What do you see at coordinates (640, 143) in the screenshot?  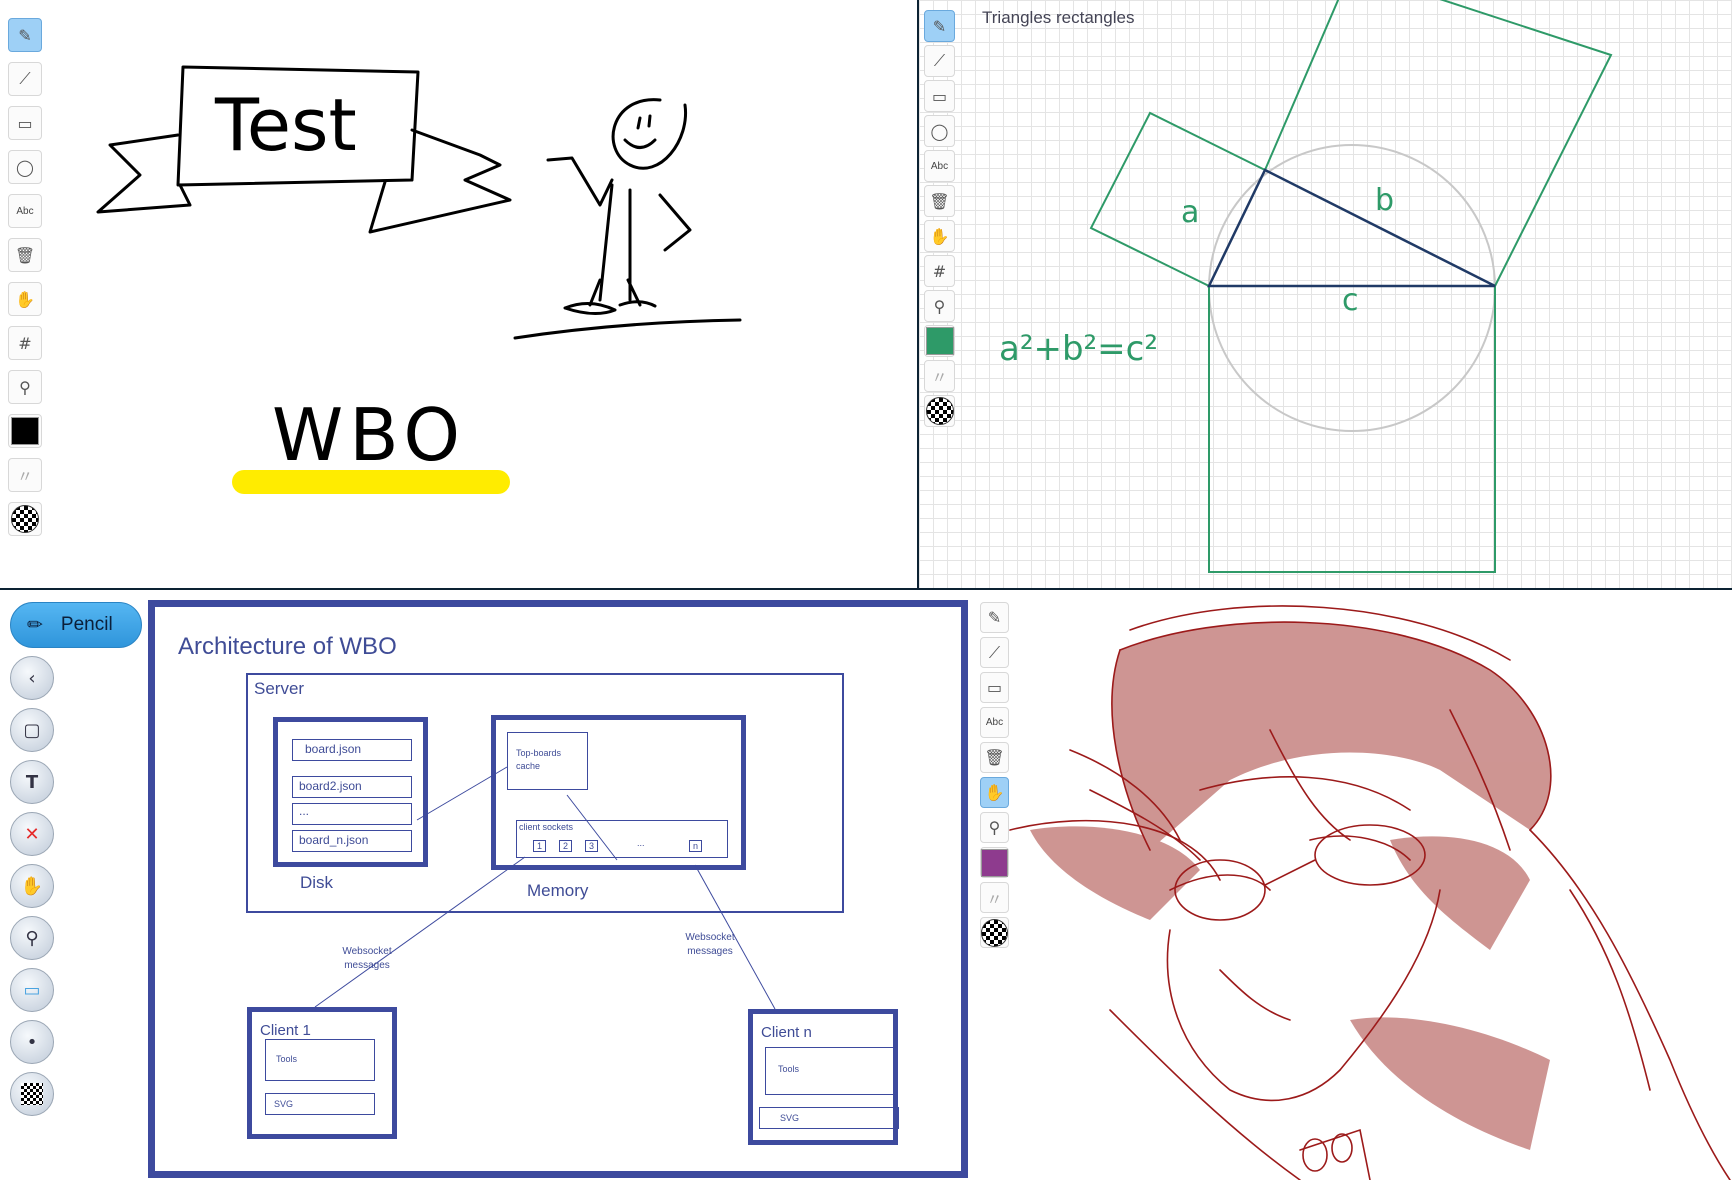 I see `figure-smile` at bounding box center [640, 143].